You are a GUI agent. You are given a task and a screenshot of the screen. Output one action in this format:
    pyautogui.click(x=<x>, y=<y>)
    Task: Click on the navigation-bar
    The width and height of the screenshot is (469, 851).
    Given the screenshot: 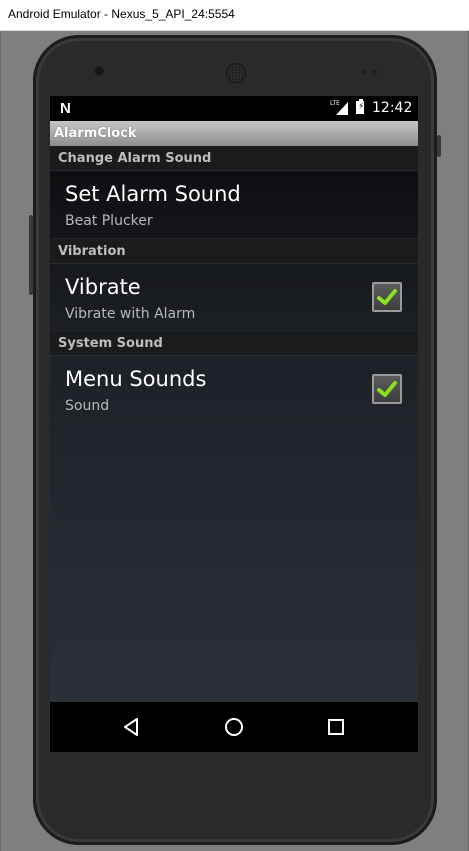 What is the action you would take?
    pyautogui.click(x=234, y=727)
    